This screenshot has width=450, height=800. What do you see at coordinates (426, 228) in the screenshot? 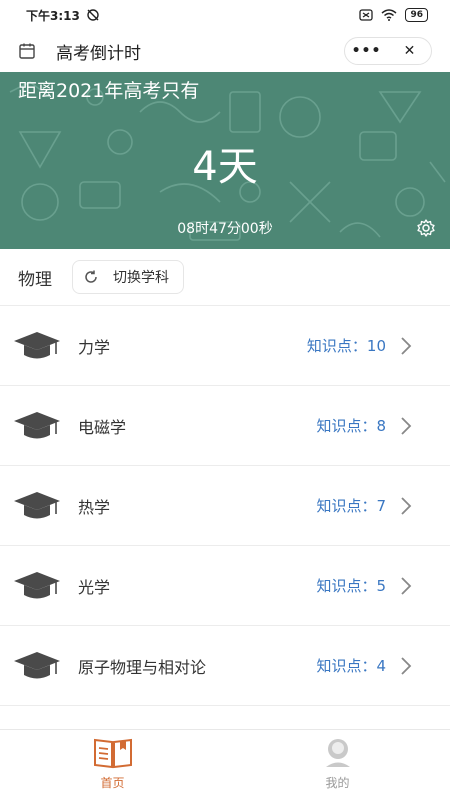
I see `settings-gear-icon` at bounding box center [426, 228].